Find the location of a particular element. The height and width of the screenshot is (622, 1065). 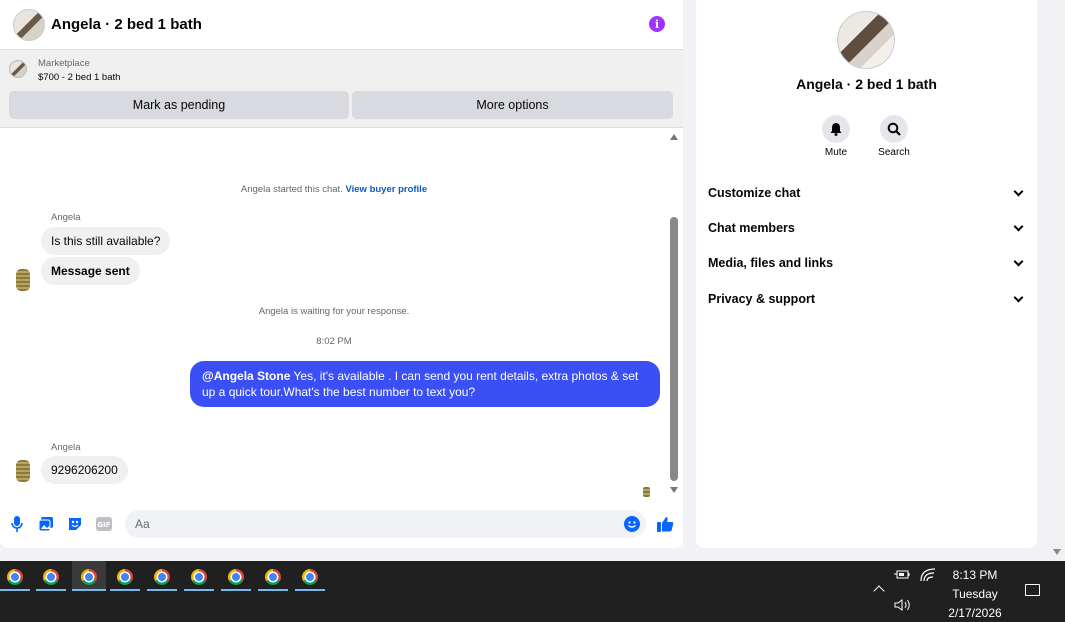

listing-title: $700 - 2 bed 1 bath is located at coordinates (79, 77).